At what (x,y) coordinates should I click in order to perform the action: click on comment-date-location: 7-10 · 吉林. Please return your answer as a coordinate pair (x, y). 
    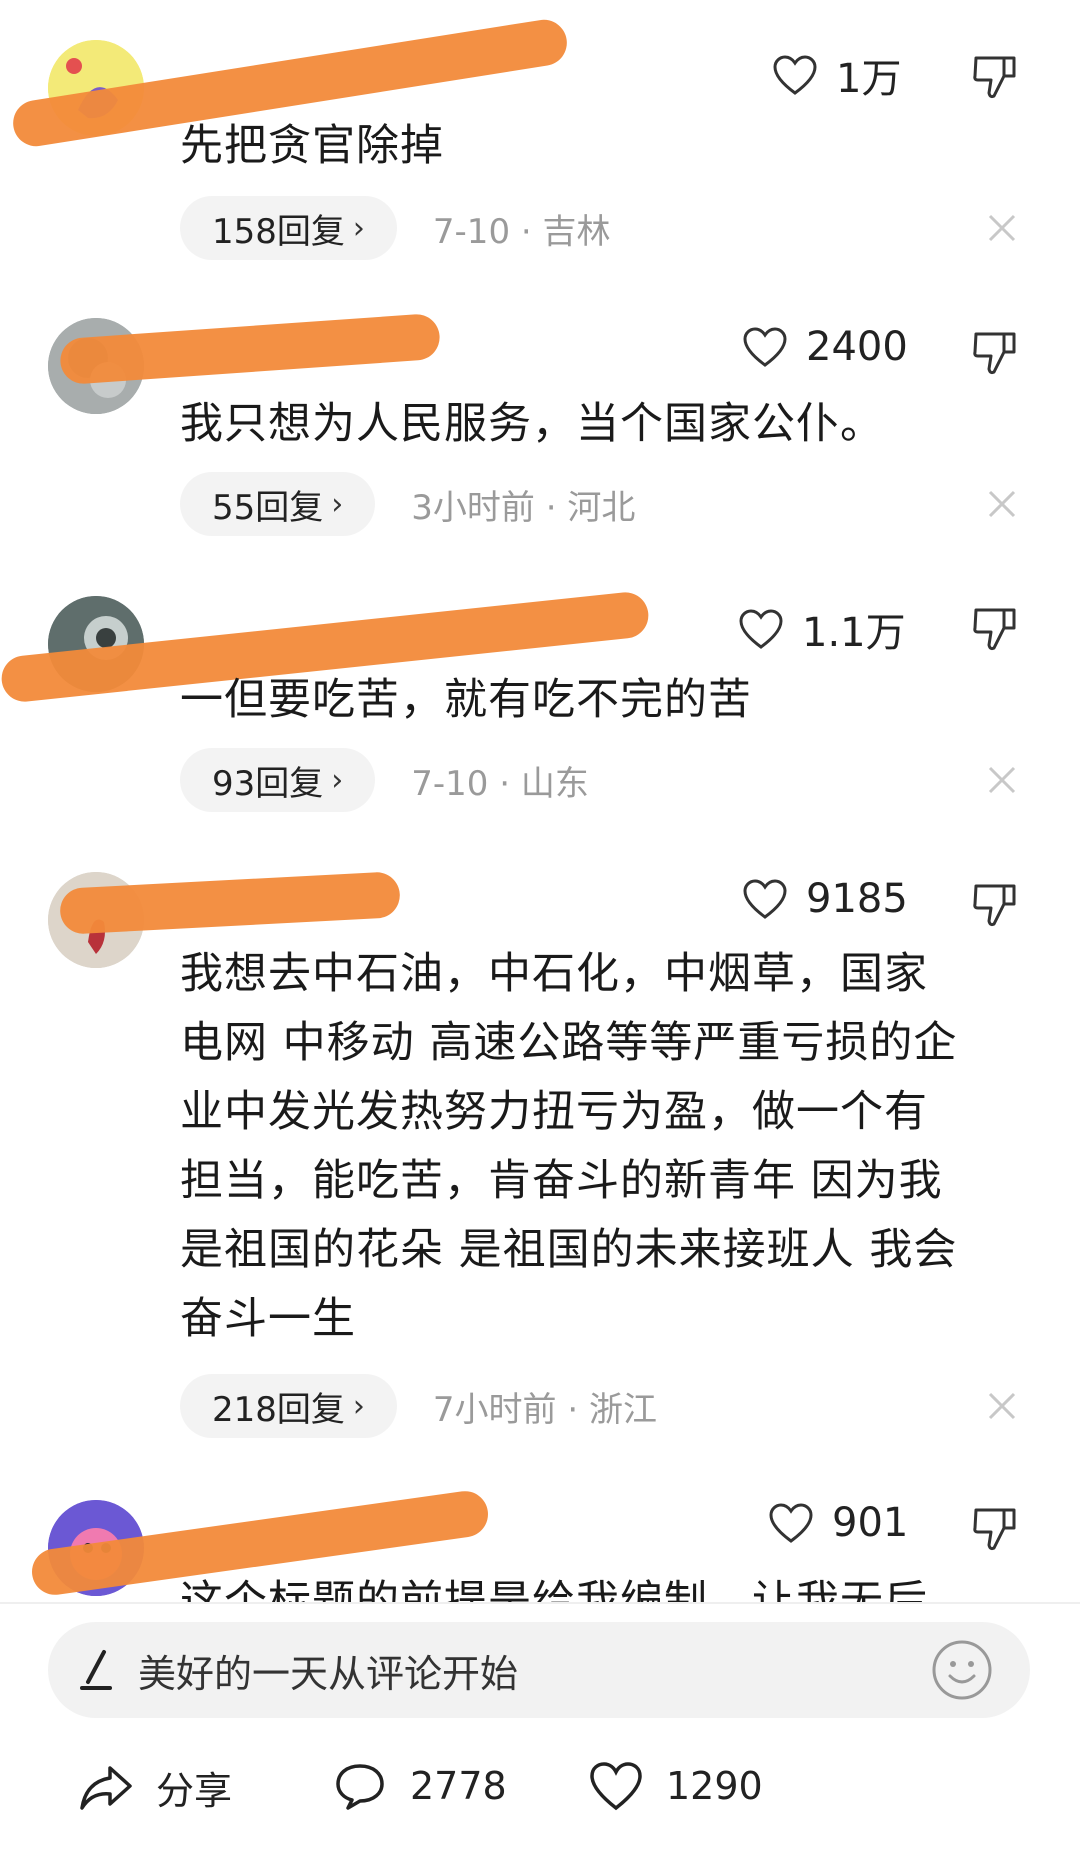
    Looking at the image, I should click on (521, 231).